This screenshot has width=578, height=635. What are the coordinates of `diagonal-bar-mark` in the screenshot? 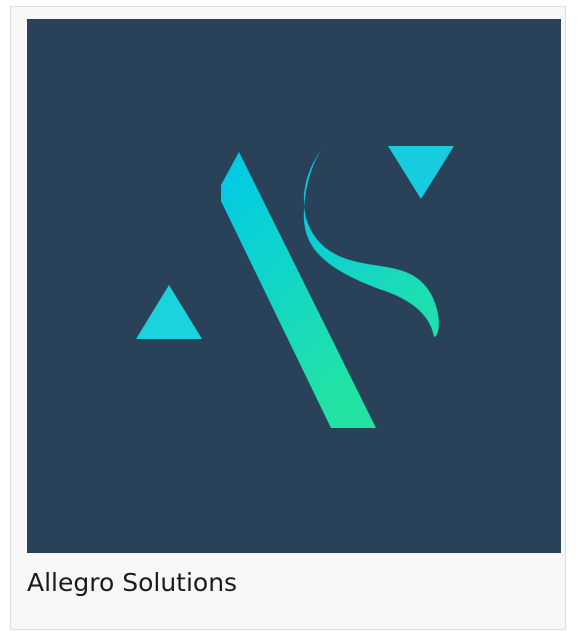 It's located at (298, 290).